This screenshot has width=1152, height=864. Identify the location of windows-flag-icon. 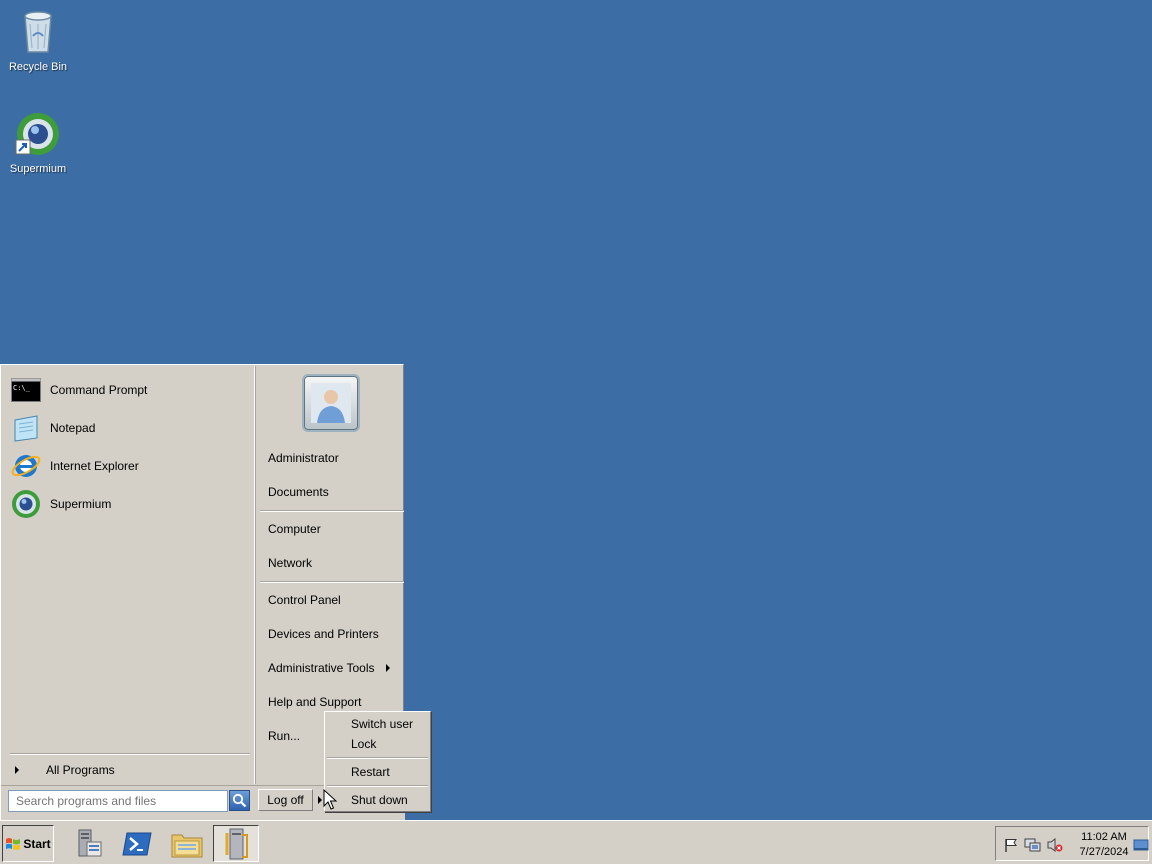
(13, 843).